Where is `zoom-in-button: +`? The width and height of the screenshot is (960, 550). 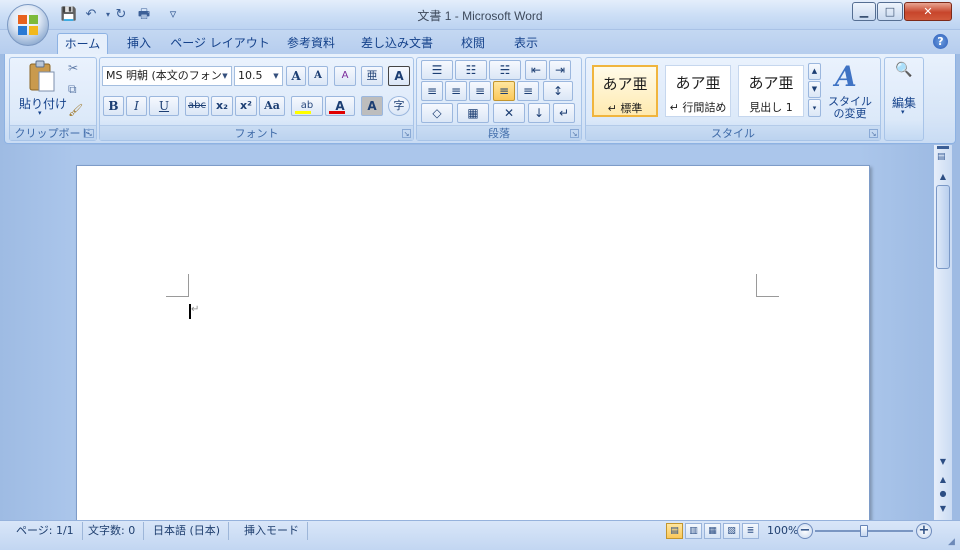 zoom-in-button: + is located at coordinates (924, 531).